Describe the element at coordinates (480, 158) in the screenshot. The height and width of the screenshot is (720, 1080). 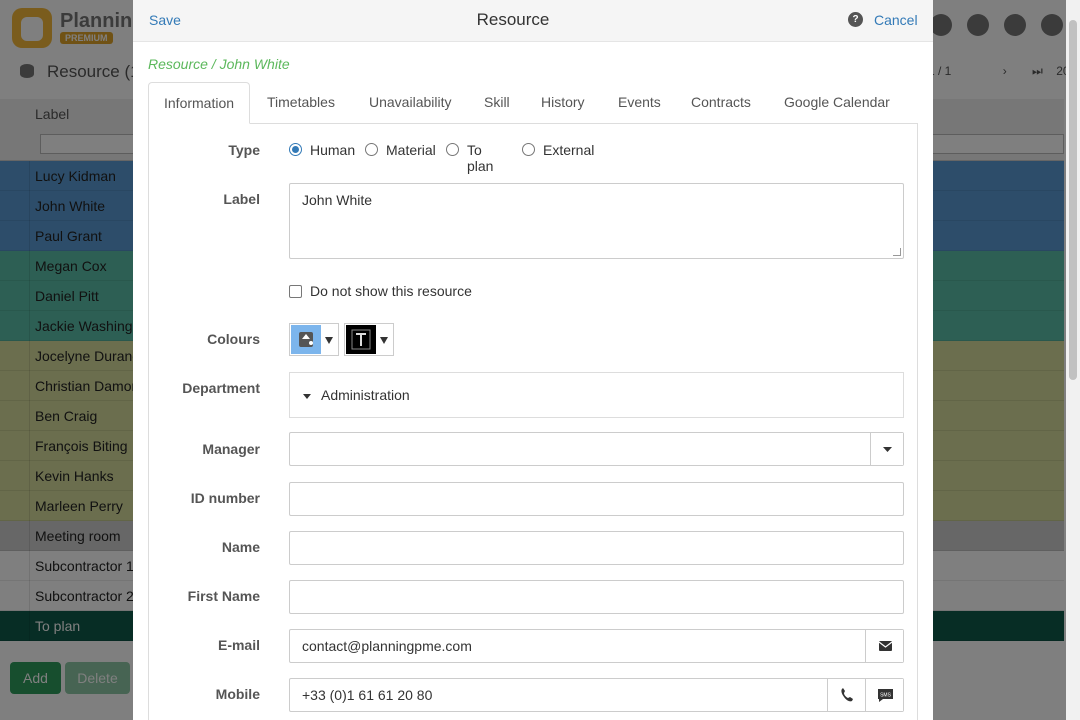
I see `radio-to-plan-label: To plan` at that location.